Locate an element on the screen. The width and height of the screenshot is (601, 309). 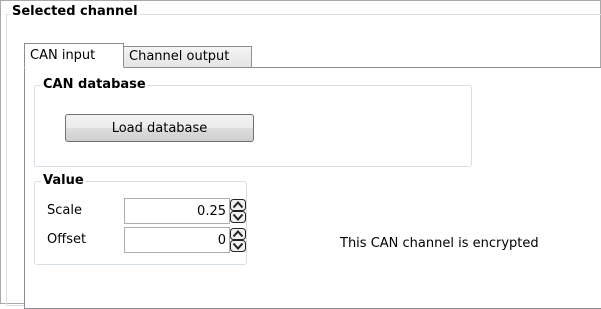
offset-label: Offset is located at coordinates (67, 239).